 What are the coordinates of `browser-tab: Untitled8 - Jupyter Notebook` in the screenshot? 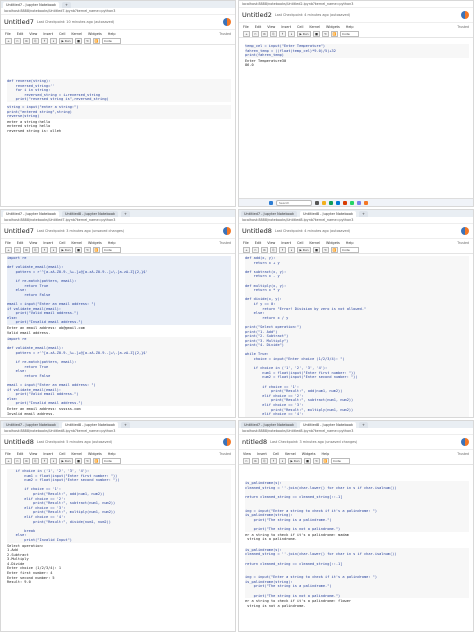 It's located at (328, 424).